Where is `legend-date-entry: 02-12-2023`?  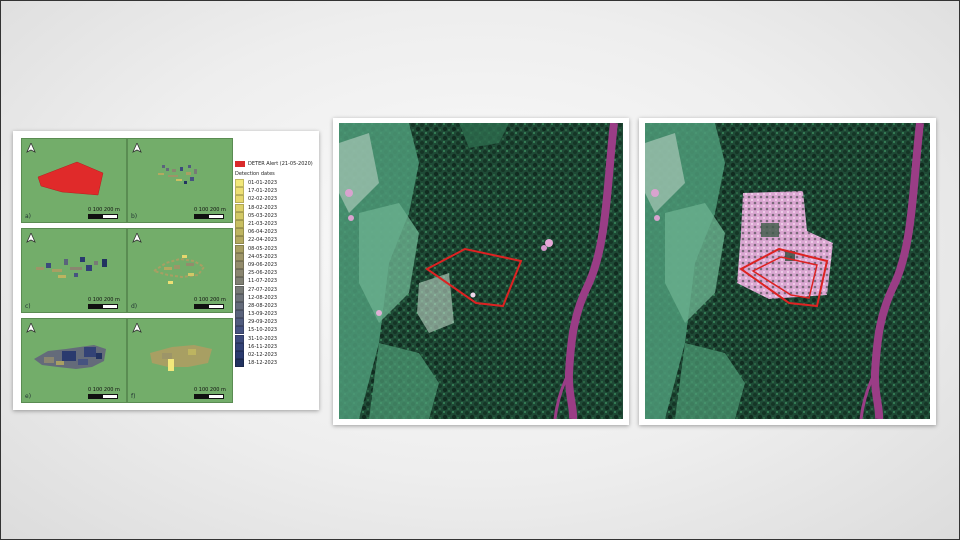
legend-date-entry: 02-12-2023 is located at coordinates (276, 355).